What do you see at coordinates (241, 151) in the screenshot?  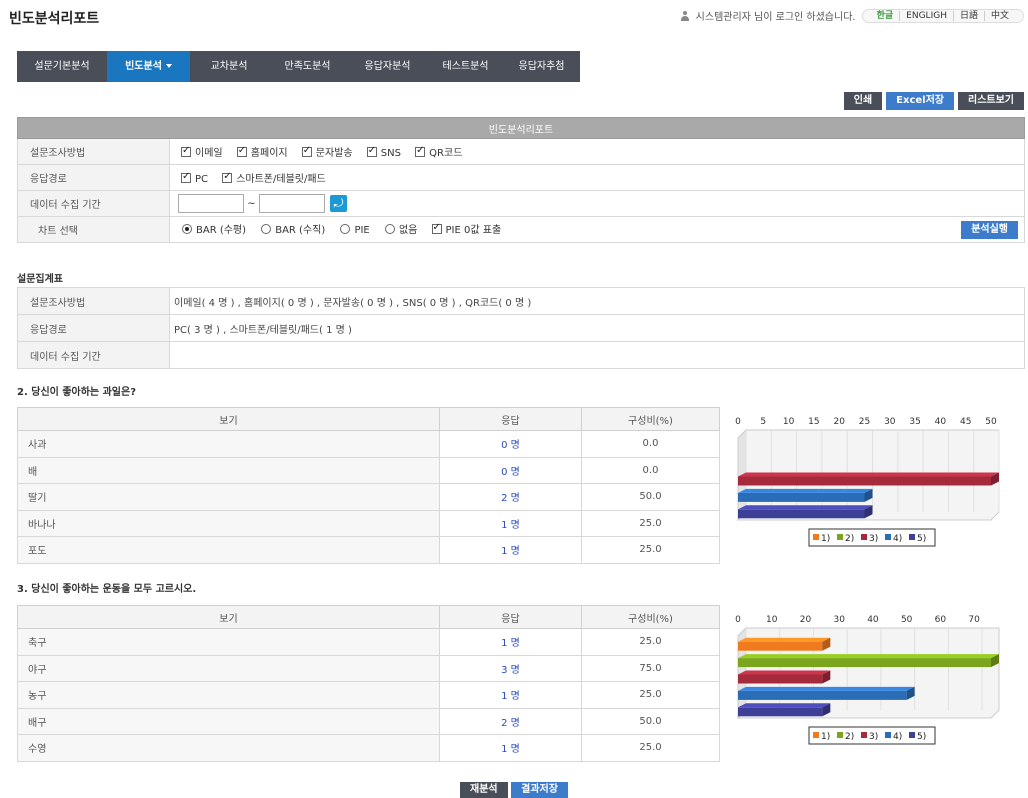 I see `method-homepage-checkbox` at bounding box center [241, 151].